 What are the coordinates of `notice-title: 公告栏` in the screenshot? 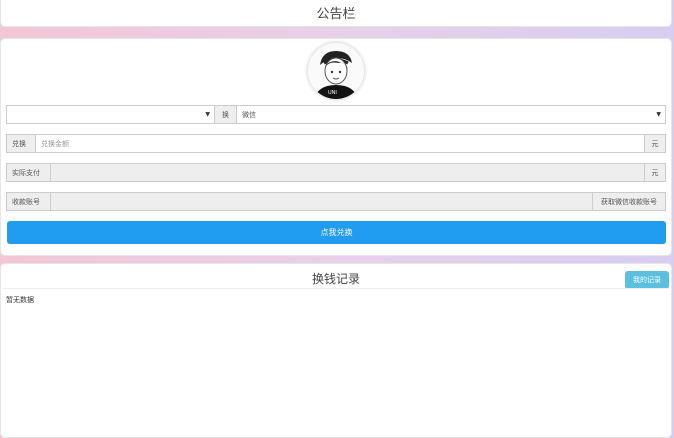 It's located at (336, 14).